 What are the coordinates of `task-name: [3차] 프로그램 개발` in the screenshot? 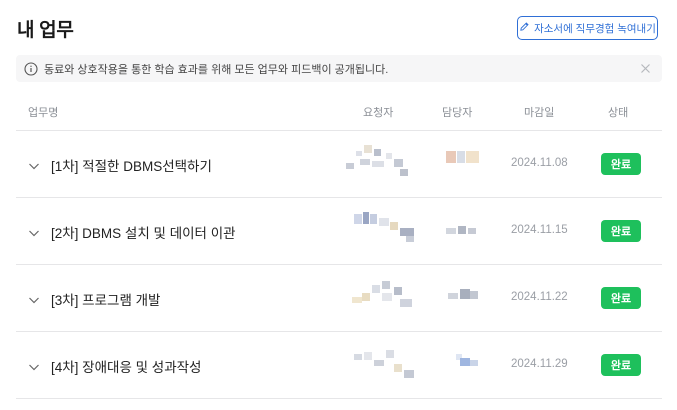 It's located at (106, 300).